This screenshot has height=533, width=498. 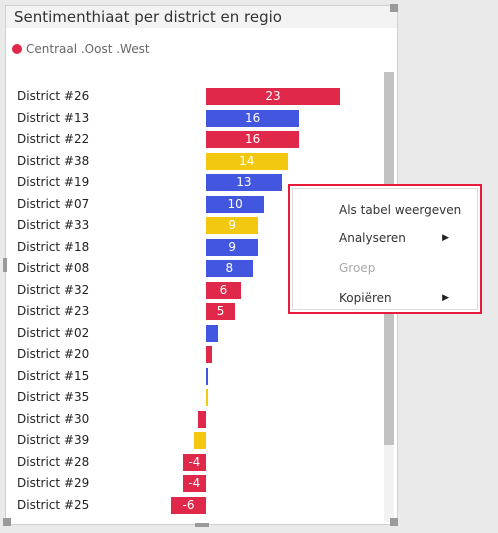 What do you see at coordinates (53, 418) in the screenshot?
I see `category-label: District #30` at bounding box center [53, 418].